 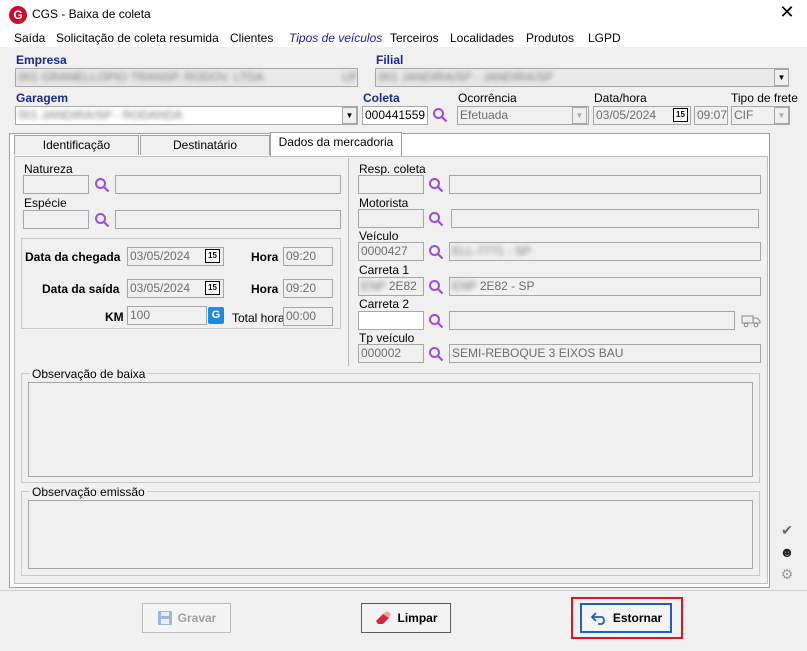 I want to click on datahora-time-field: 09:07, so click(x=711, y=115).